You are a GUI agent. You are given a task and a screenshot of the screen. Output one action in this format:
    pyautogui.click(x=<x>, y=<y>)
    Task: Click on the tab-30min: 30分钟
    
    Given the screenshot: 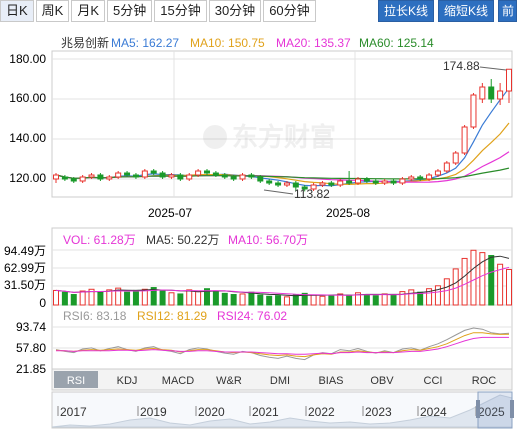 What is the action you would take?
    pyautogui.click(x=235, y=11)
    